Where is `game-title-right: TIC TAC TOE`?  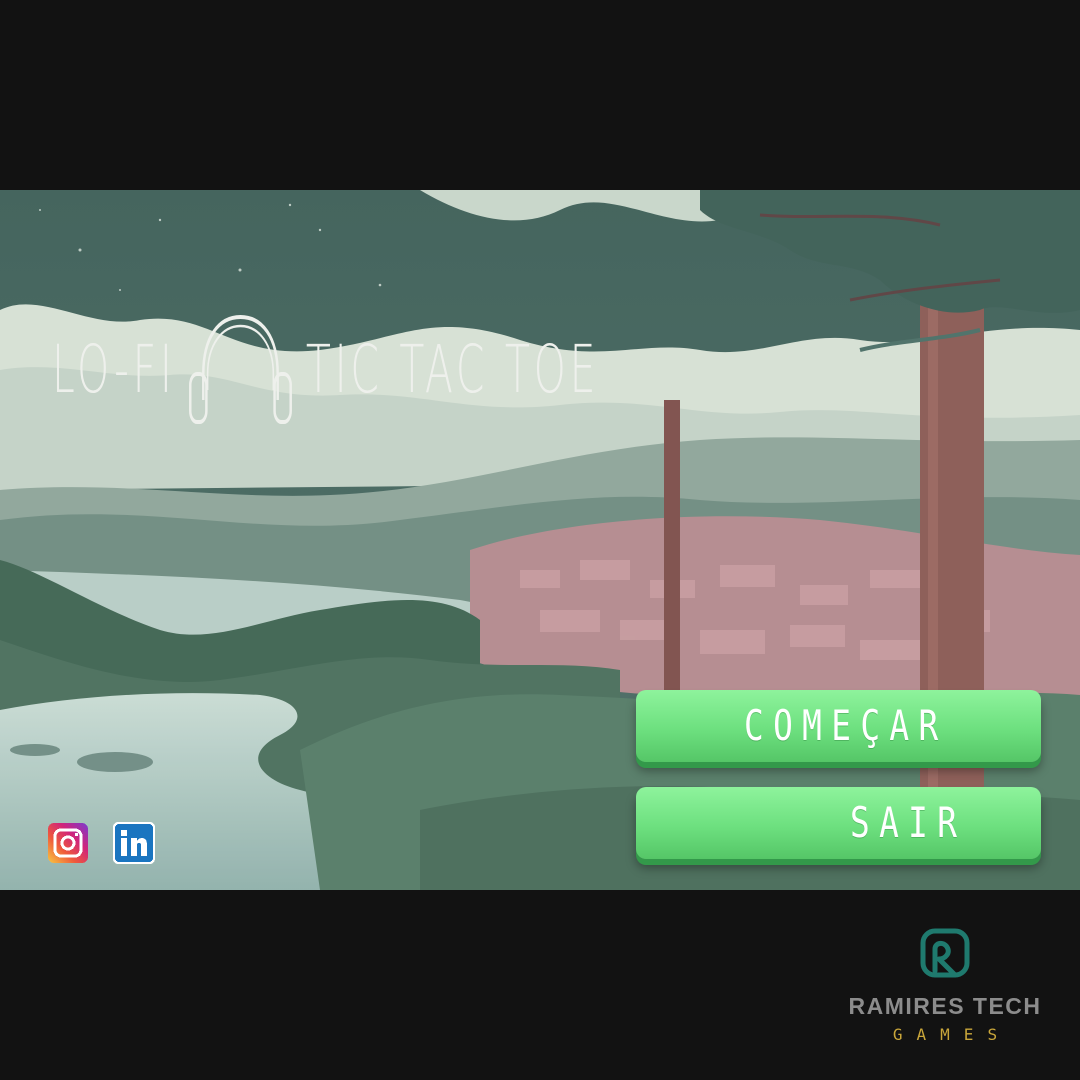 game-title-right: TIC TAC TOE is located at coordinates (452, 369).